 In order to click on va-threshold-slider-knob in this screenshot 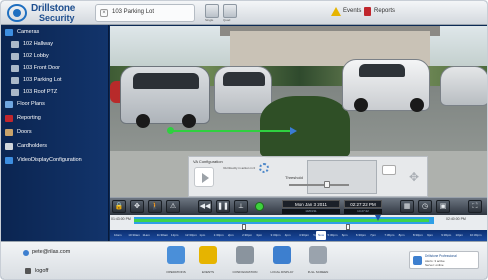, I will do `click(327, 184)`.